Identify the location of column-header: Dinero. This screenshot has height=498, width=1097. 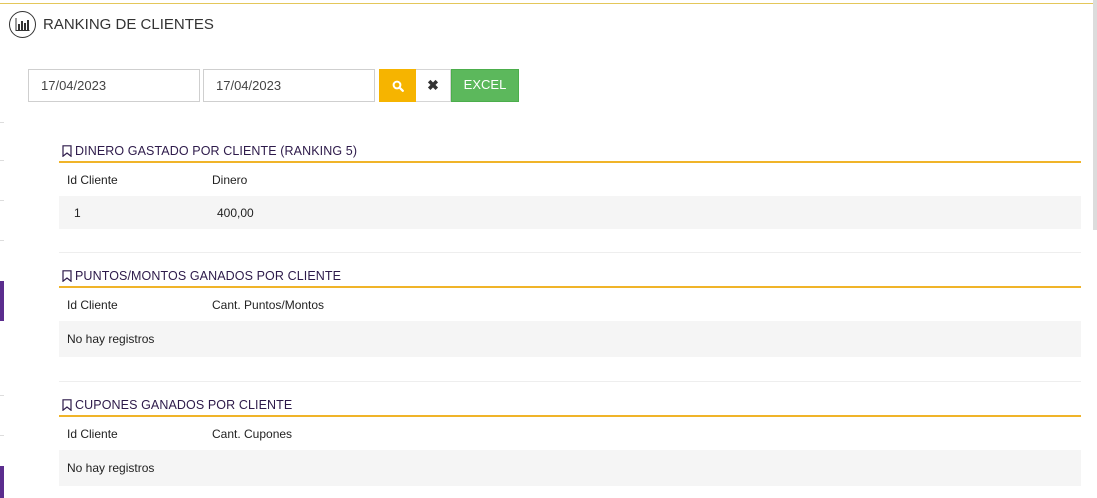
(230, 179).